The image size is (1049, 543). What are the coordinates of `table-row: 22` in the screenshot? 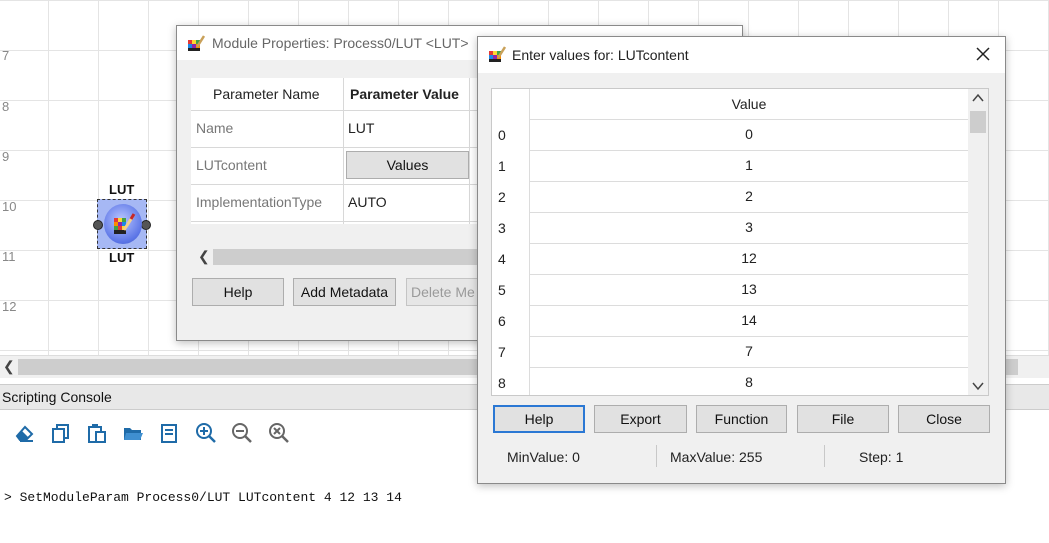 It's located at (730, 197).